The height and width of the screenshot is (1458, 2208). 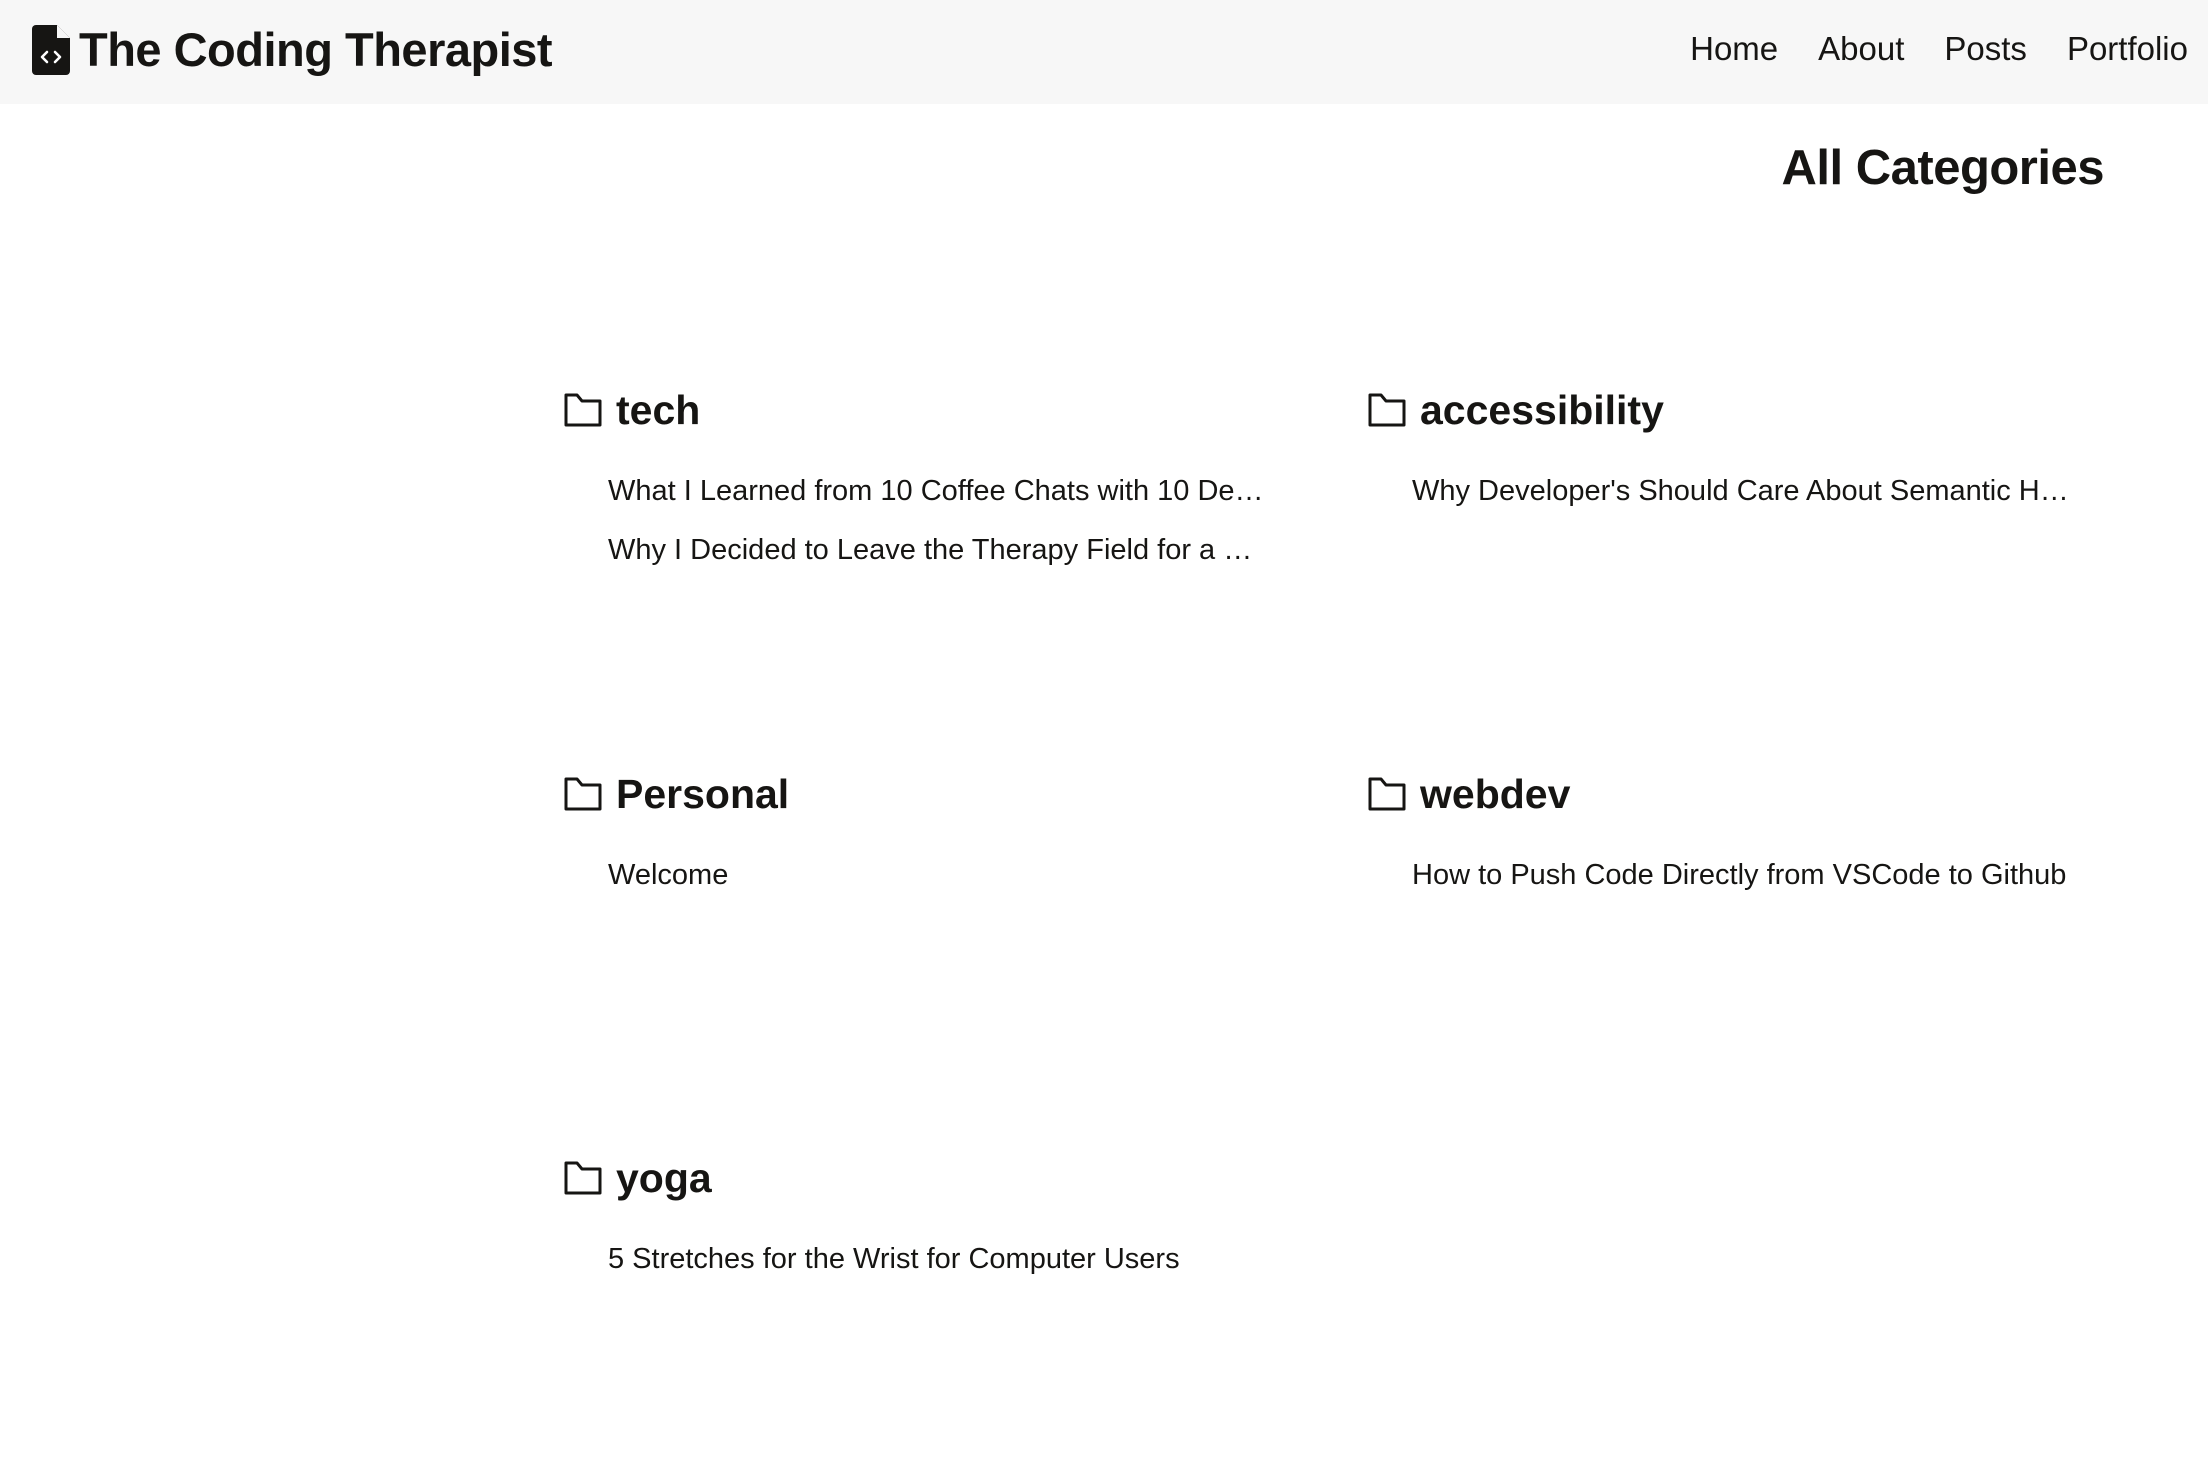 What do you see at coordinates (1861, 49) in the screenshot?
I see `nav-link-about: About` at bounding box center [1861, 49].